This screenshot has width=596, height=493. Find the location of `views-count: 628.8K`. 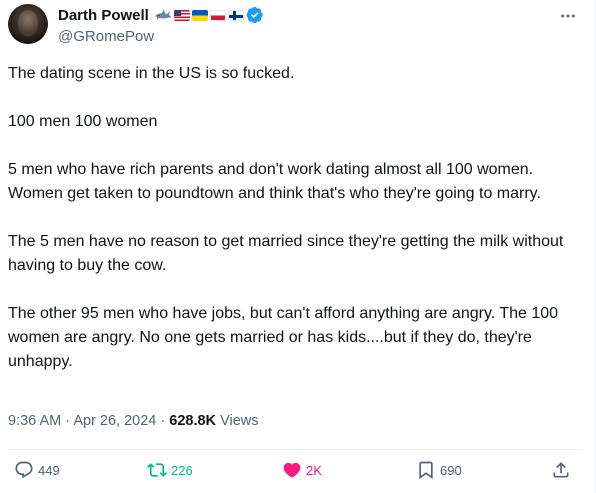

views-count: 628.8K is located at coordinates (193, 421).